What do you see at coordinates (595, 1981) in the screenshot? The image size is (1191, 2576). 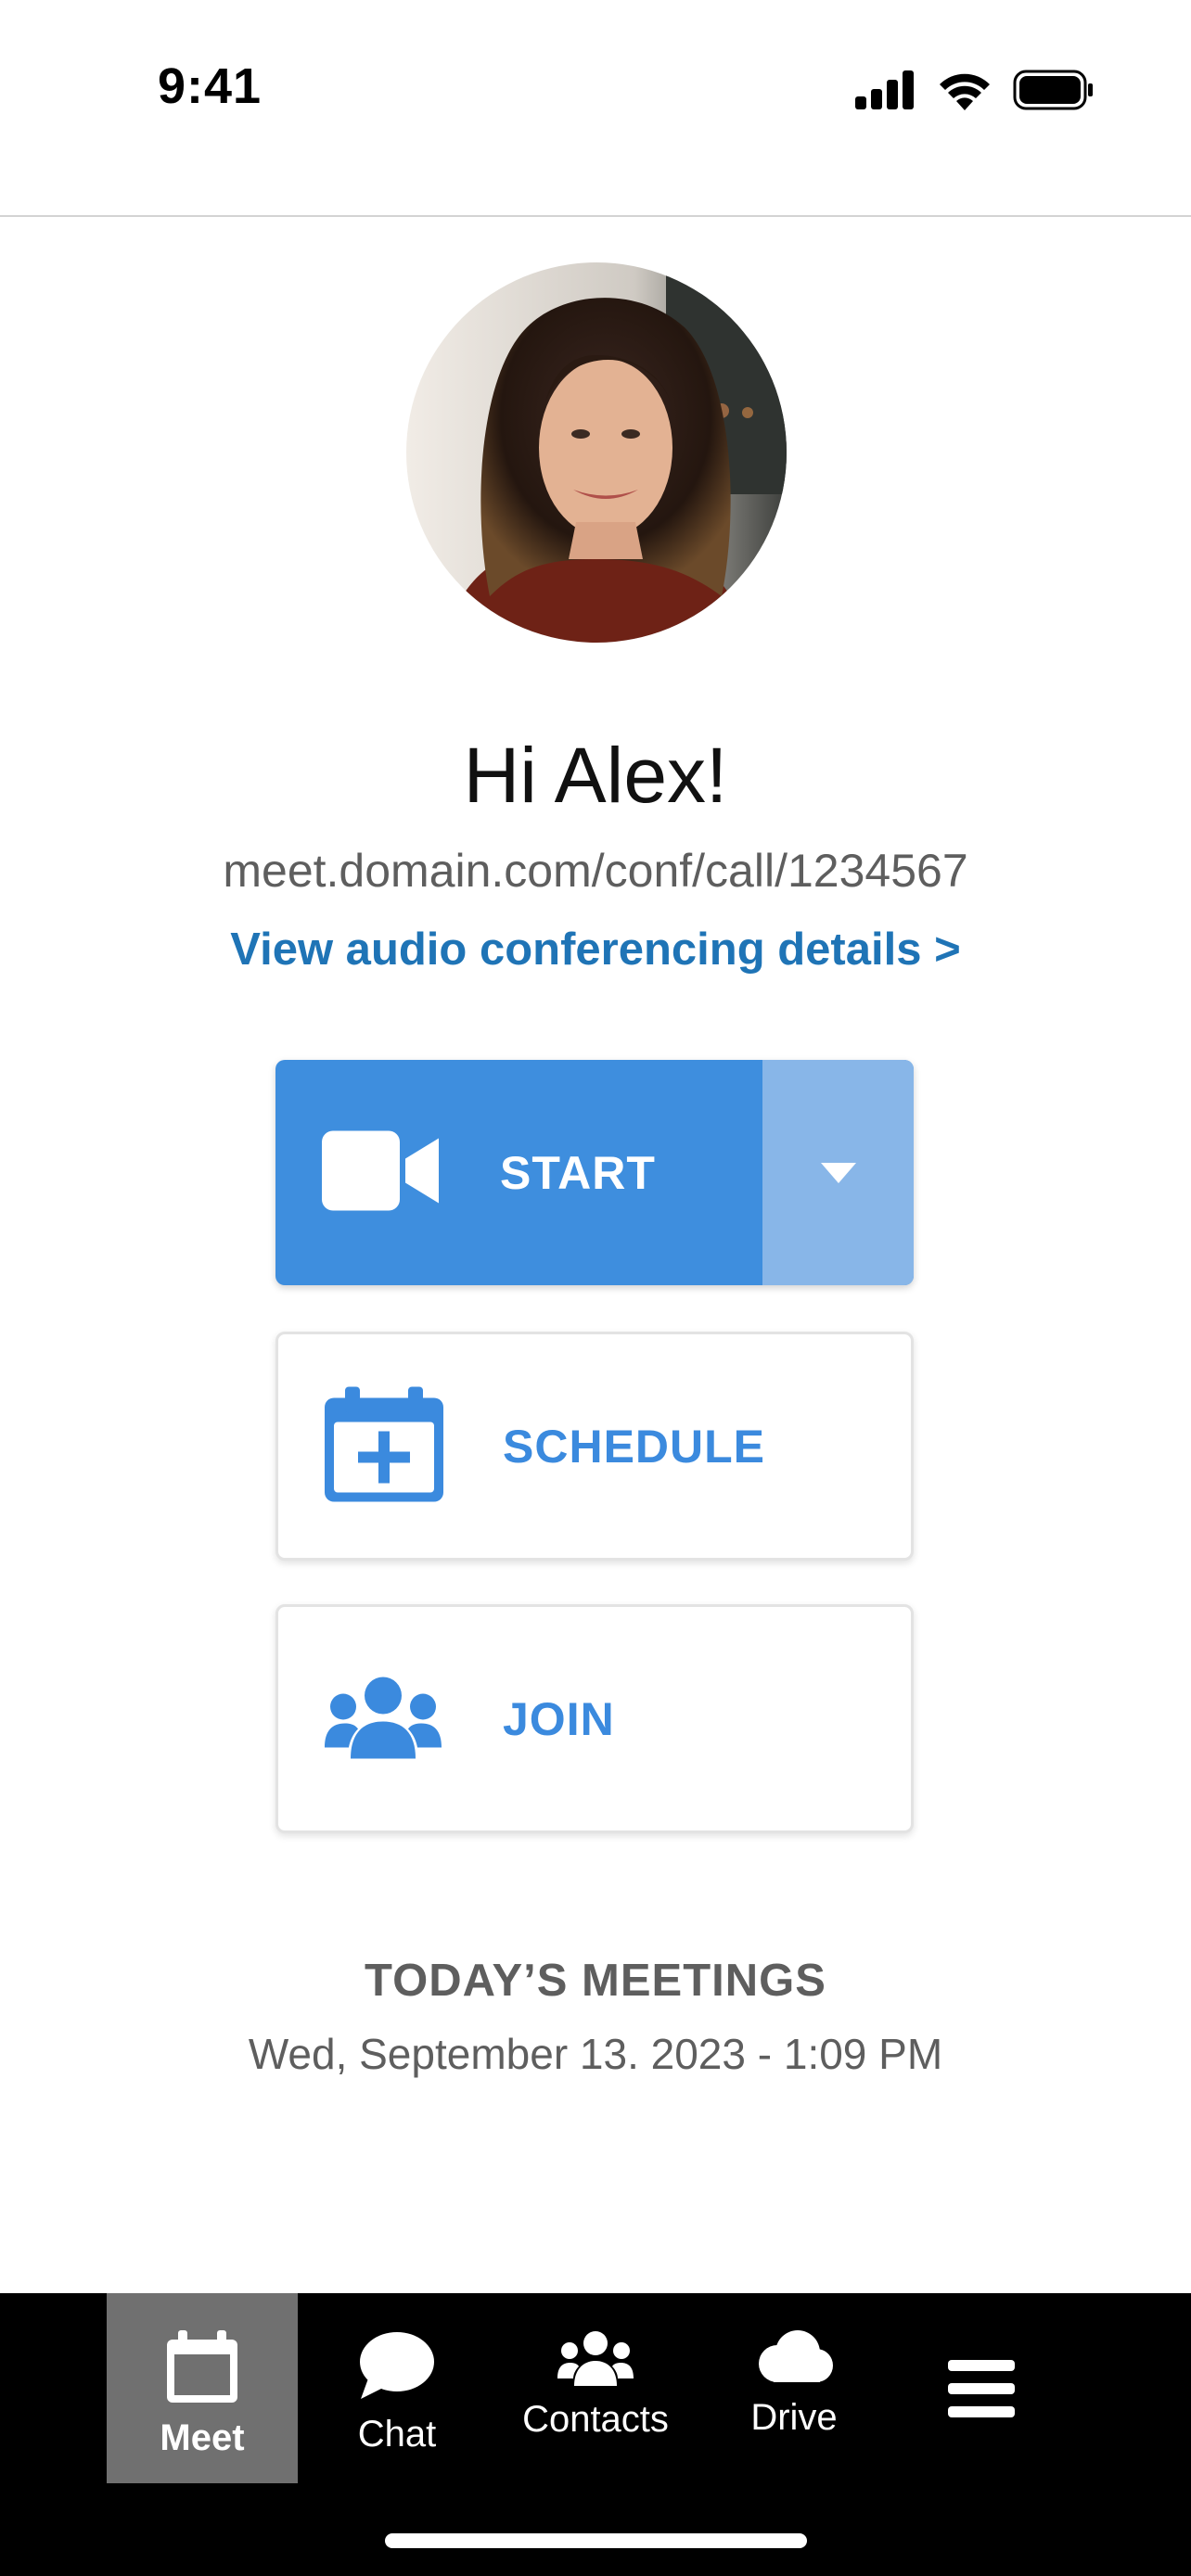 I see `todays-meetings-heading: TODAY’S MEETINGS` at bounding box center [595, 1981].